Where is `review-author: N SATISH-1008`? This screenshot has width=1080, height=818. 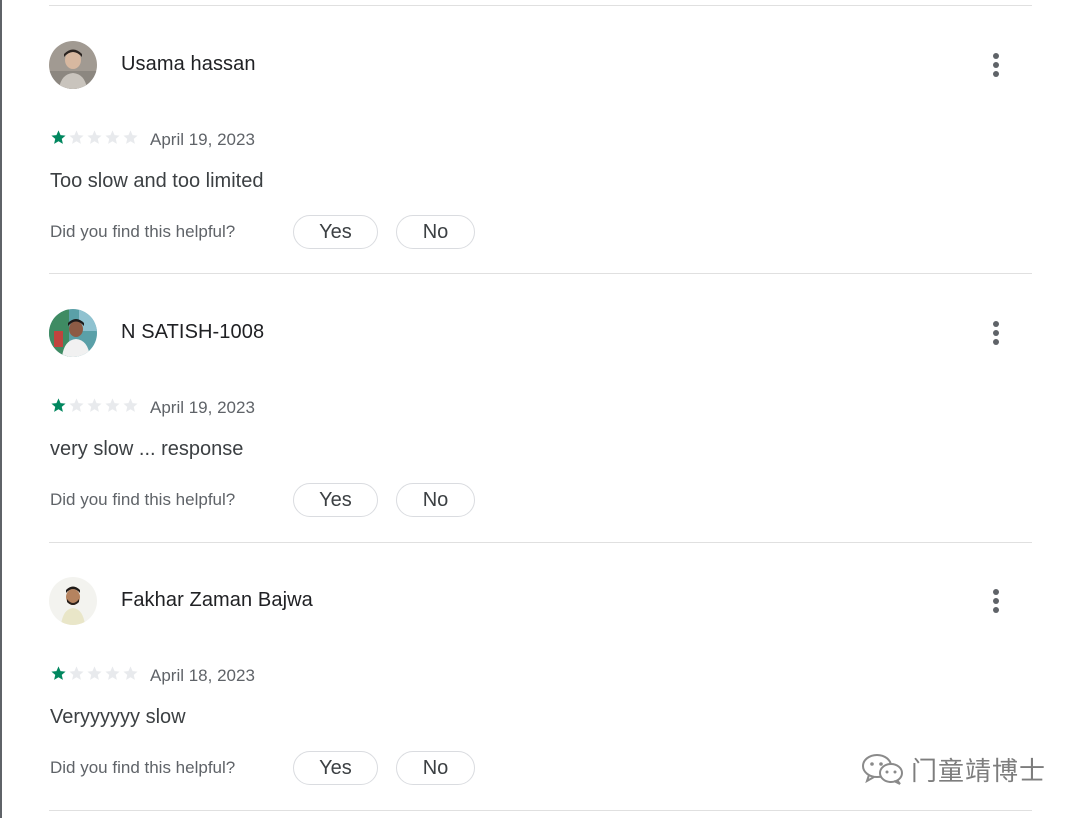
review-author: N SATISH-1008 is located at coordinates (193, 332).